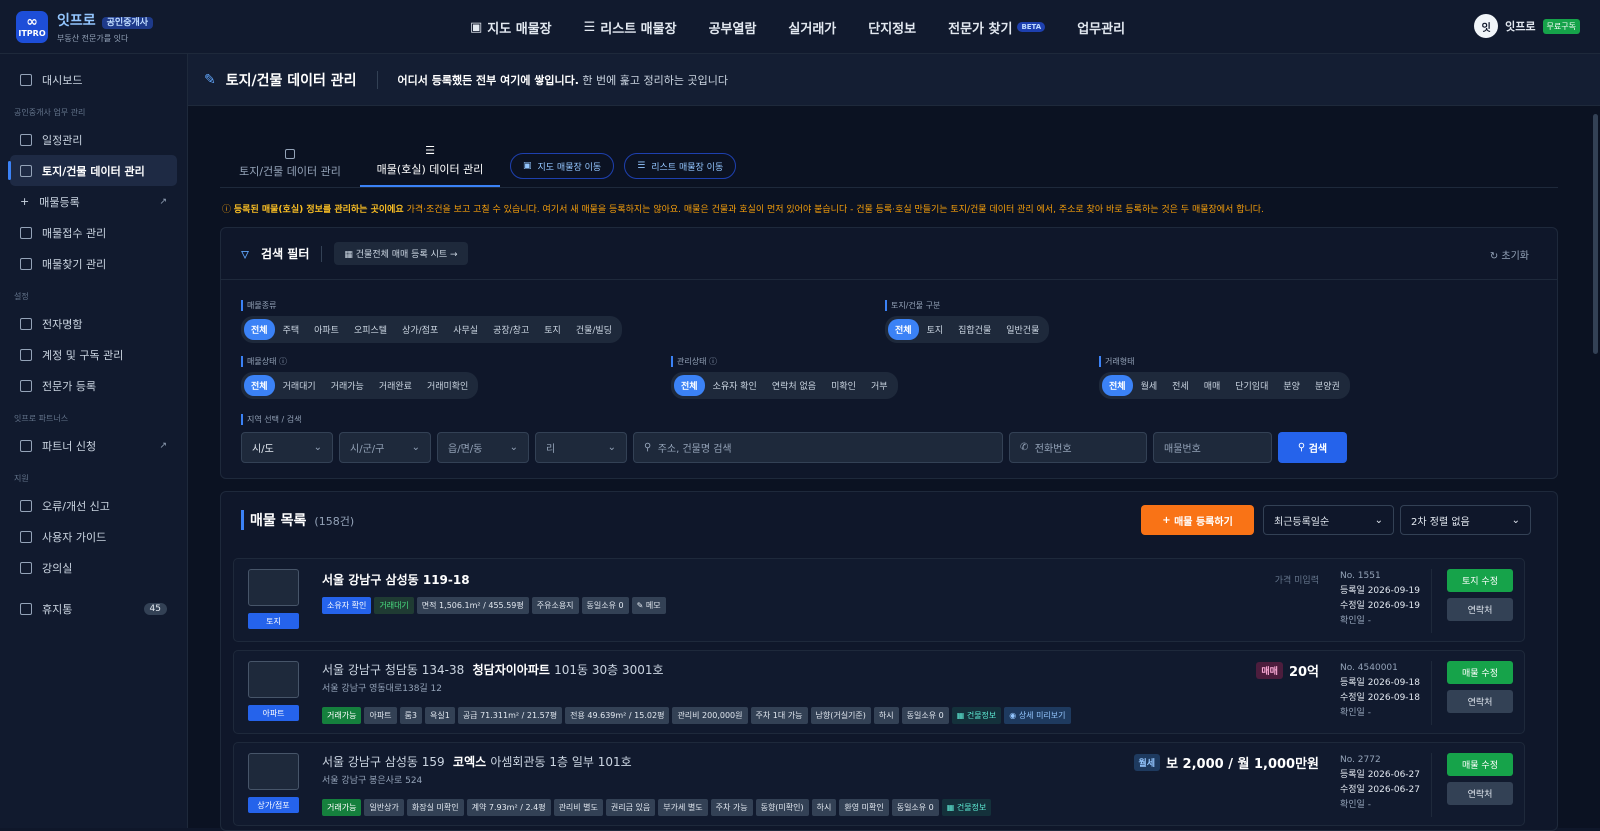 This screenshot has height=831, width=1600. I want to click on phone-input: ✆ 전화번호, so click(1078, 447).